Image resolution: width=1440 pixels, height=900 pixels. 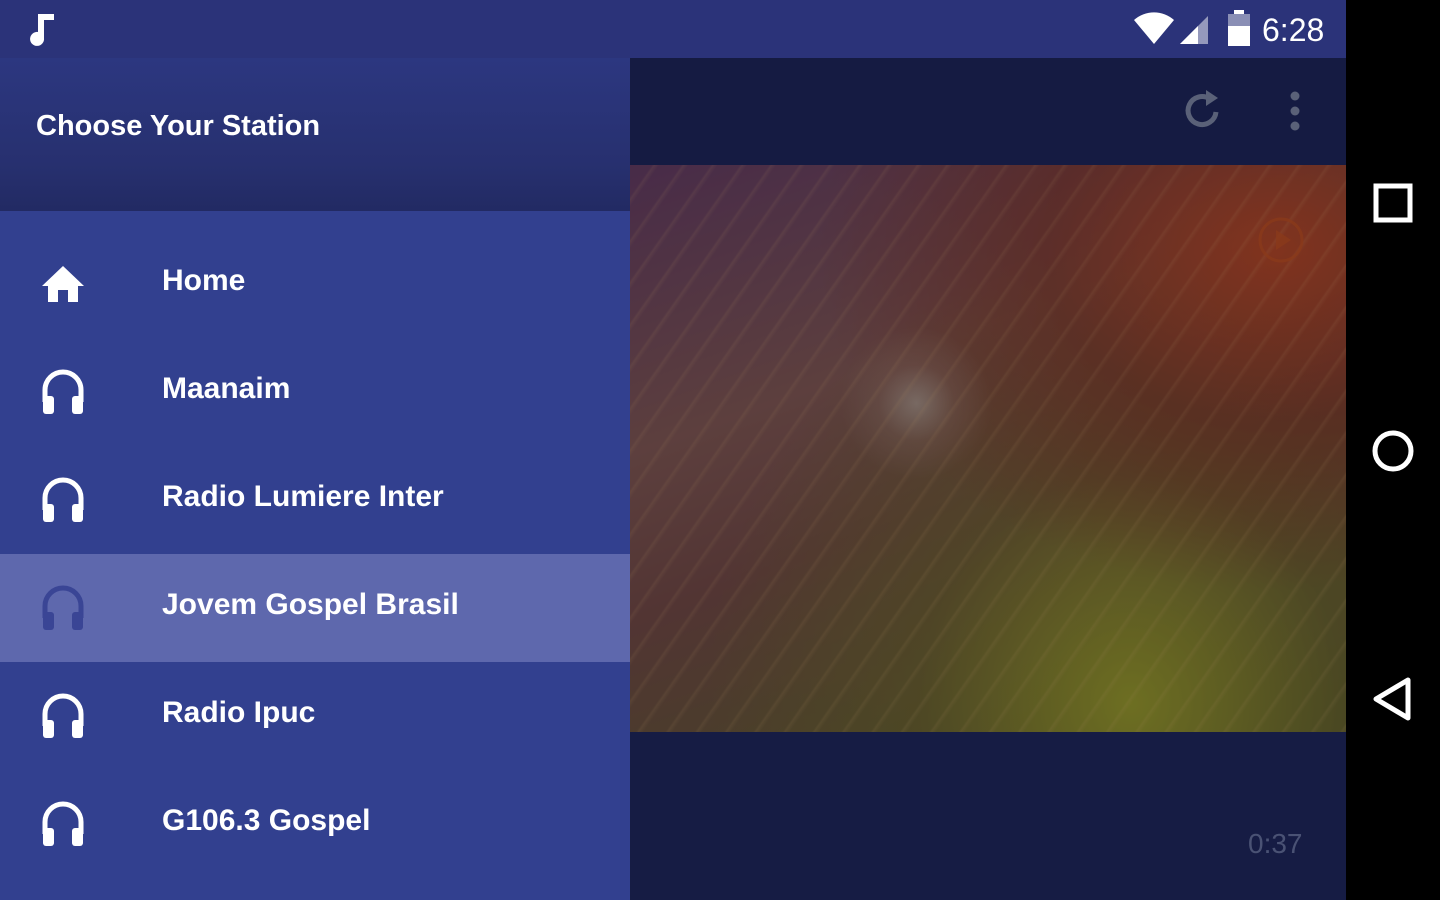 I want to click on drawer-item-home: Home, so click(x=315, y=284).